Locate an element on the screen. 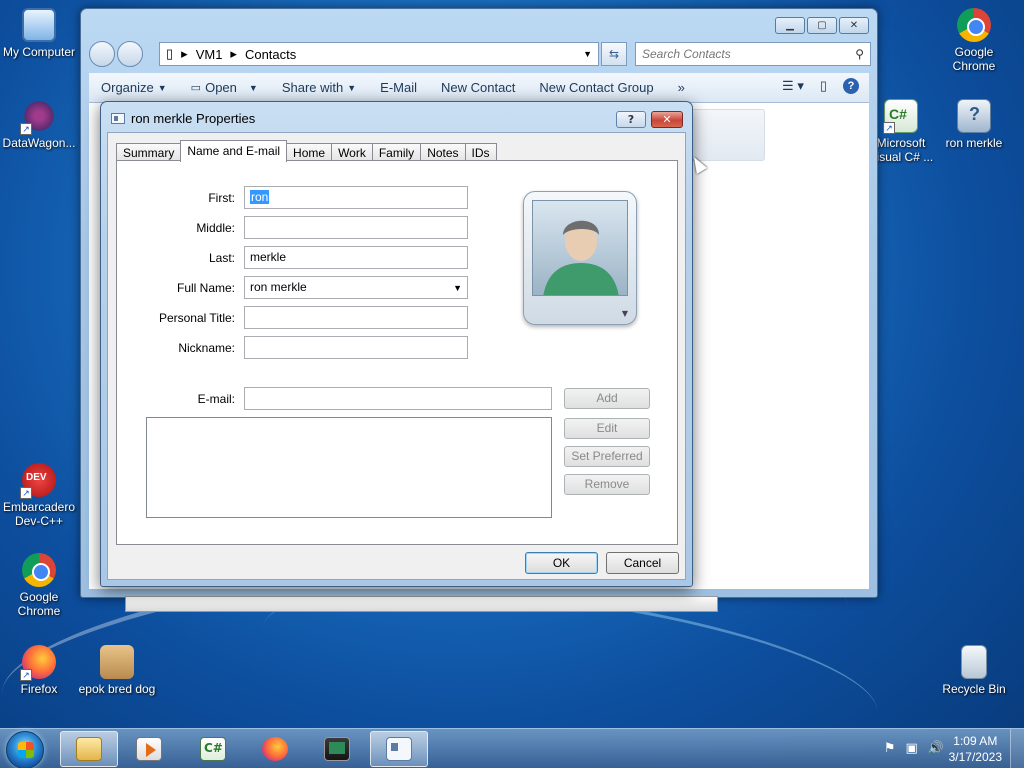 This screenshot has width=1024, height=768. search-placeholder: Search Contacts is located at coordinates (686, 54).